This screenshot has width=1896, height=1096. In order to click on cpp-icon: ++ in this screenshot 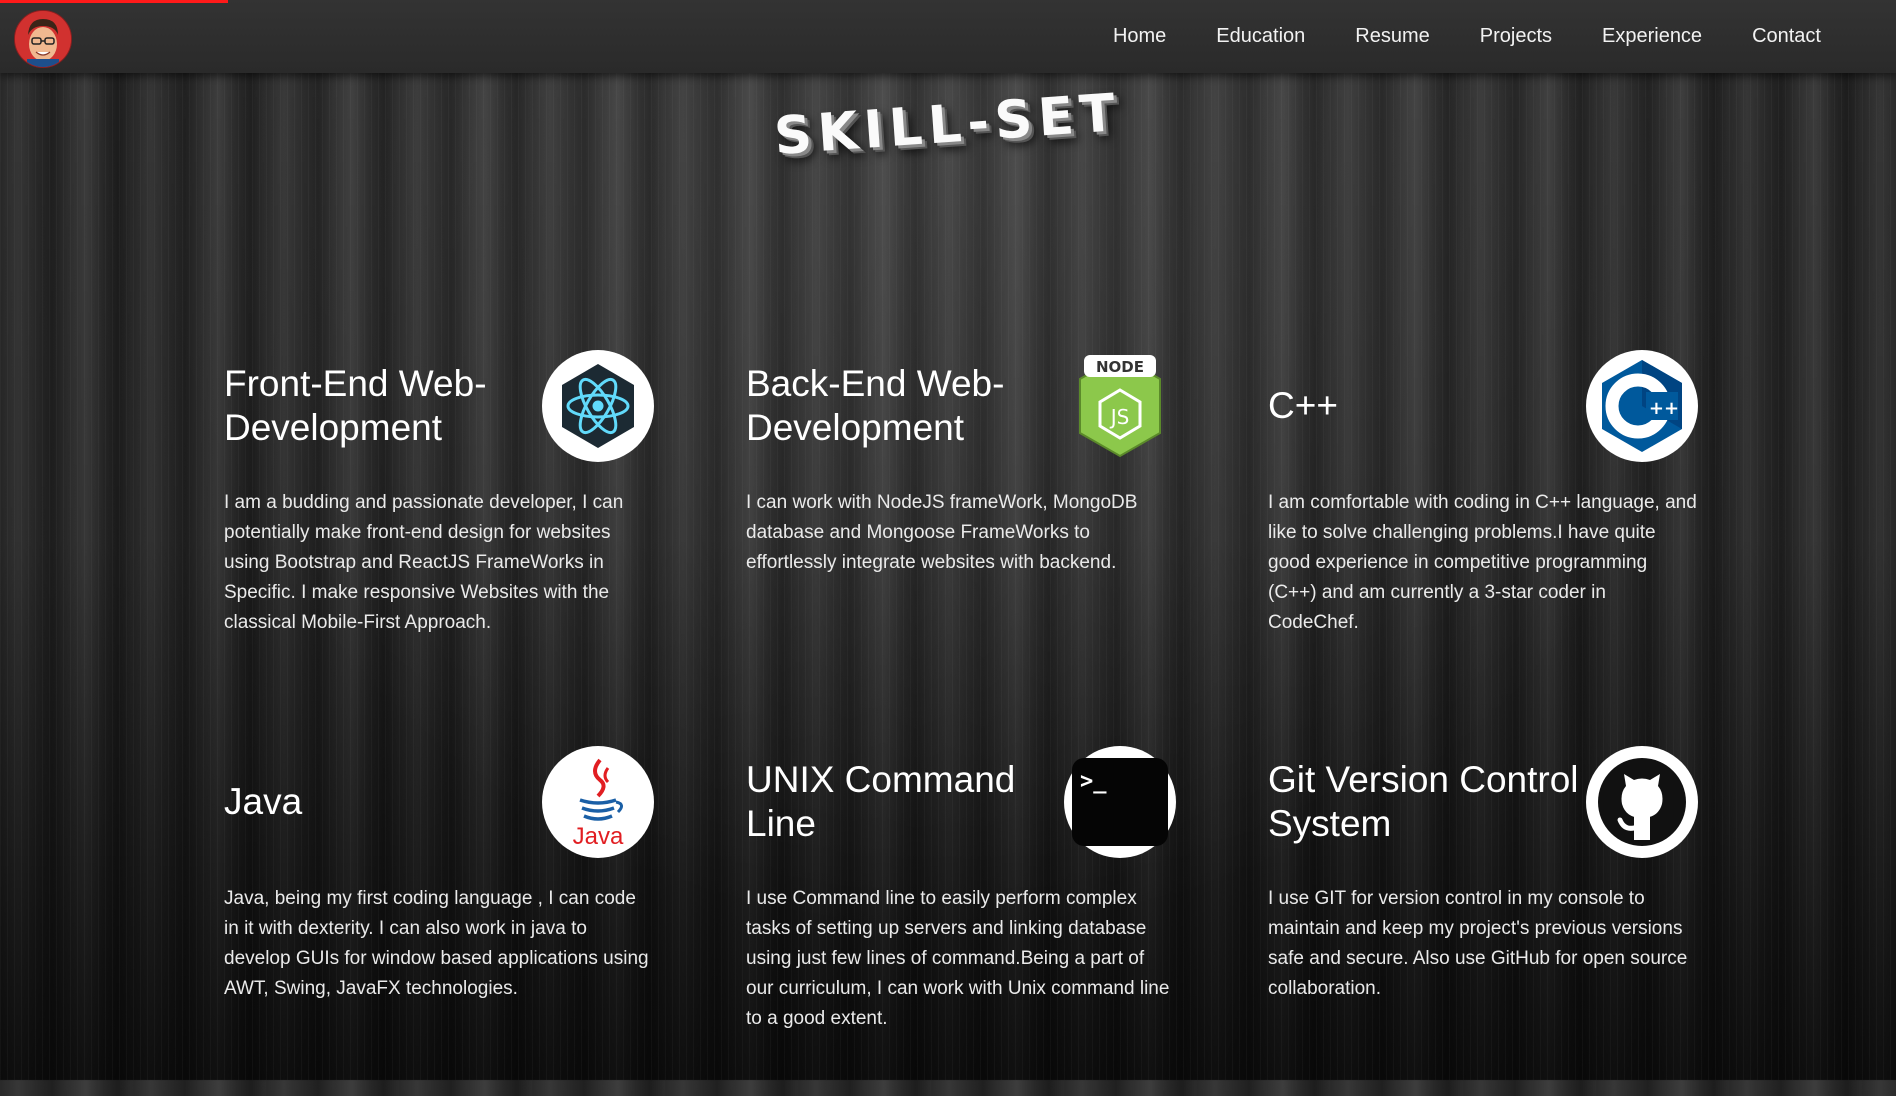, I will do `click(1642, 406)`.